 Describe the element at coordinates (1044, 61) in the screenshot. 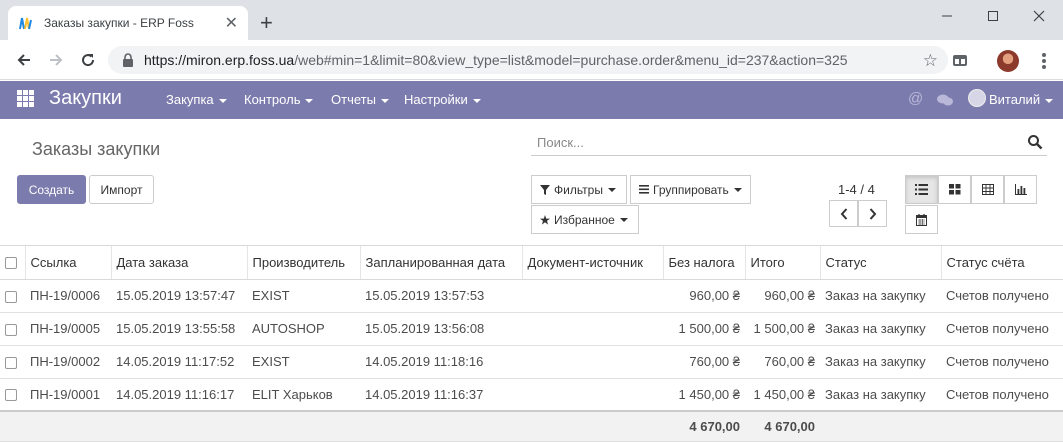

I see `browser-menu-icon` at that location.